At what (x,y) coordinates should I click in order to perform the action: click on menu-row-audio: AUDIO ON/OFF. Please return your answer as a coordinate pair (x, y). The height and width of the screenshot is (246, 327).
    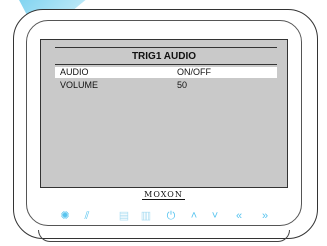
    Looking at the image, I should click on (166, 72).